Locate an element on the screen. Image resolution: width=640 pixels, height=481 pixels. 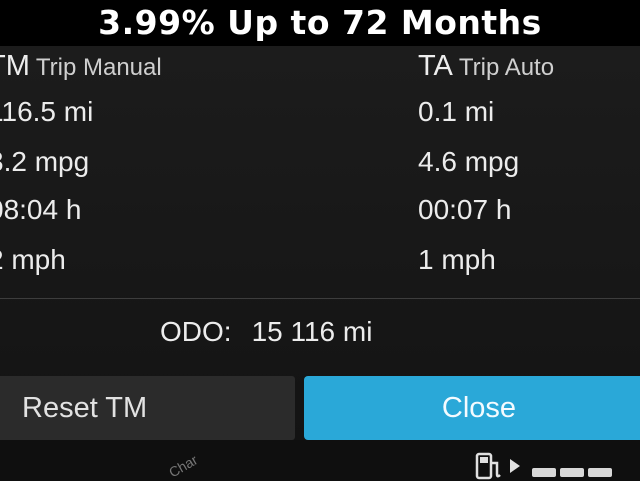
odometer-readout: ODO: 15 116 mi is located at coordinates (266, 332).